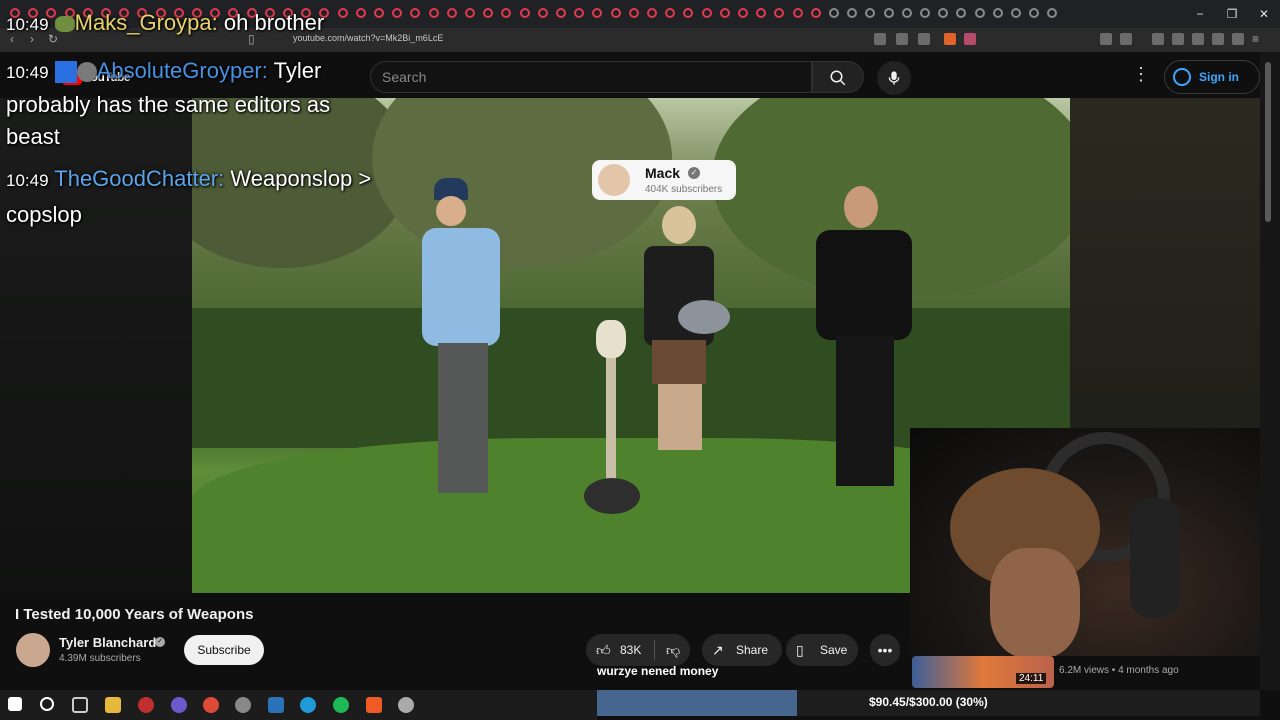  I want to click on close-window-button: ✕, so click(1264, 14).